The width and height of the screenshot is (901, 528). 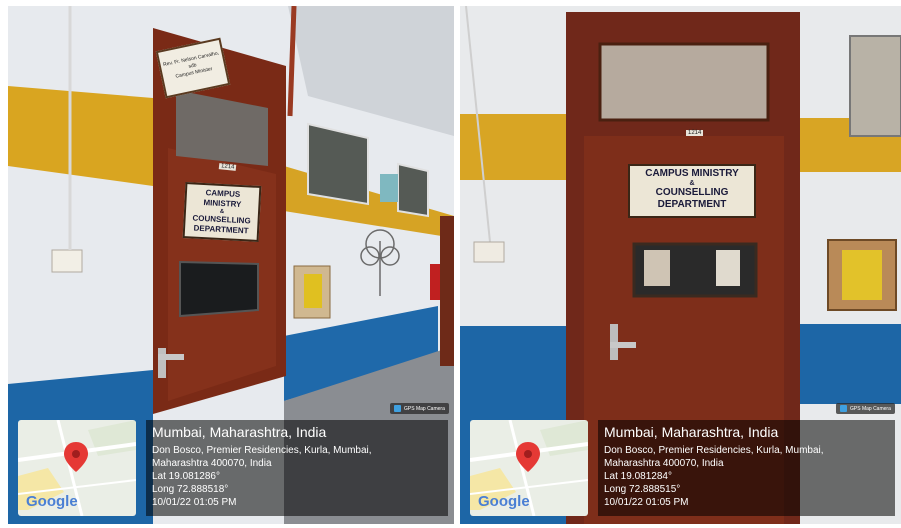 I want to click on longitude: Long 72.888518°, so click(x=190, y=489).